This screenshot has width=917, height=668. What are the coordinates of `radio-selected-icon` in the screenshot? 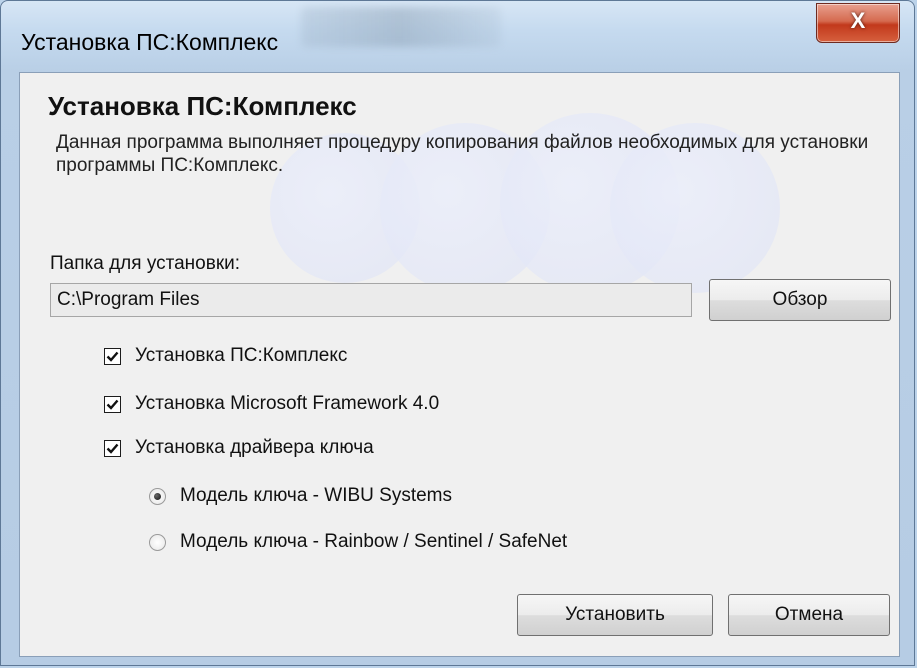 It's located at (157, 496).